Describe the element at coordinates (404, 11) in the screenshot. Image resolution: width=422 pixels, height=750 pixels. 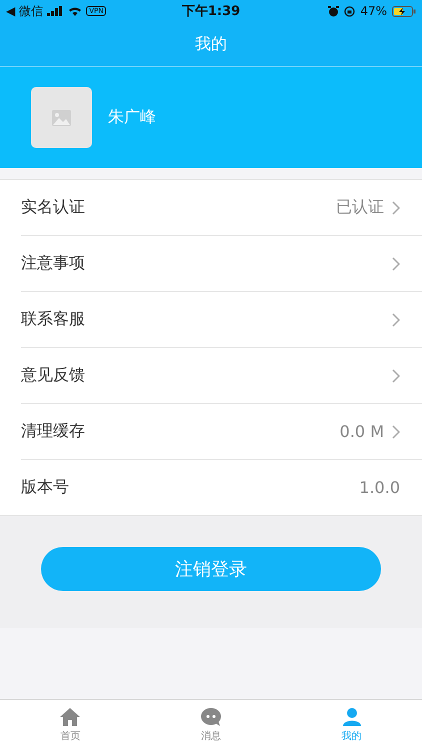
I see `battery-icon` at that location.